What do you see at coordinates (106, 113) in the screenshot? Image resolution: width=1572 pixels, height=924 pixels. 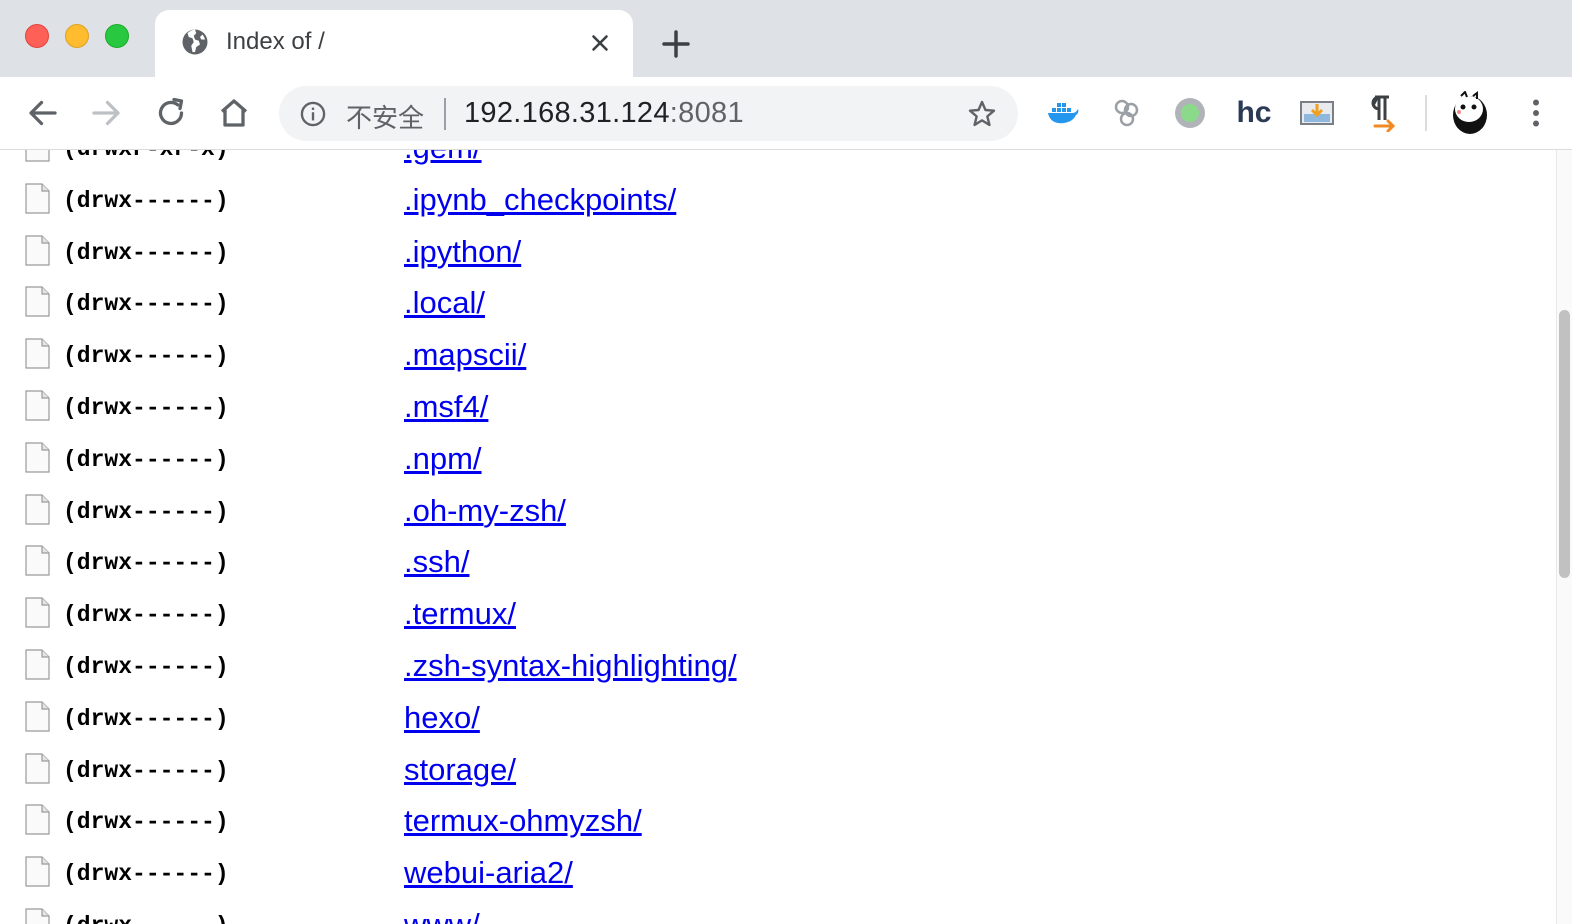 I see `forward-arrow-icon` at bounding box center [106, 113].